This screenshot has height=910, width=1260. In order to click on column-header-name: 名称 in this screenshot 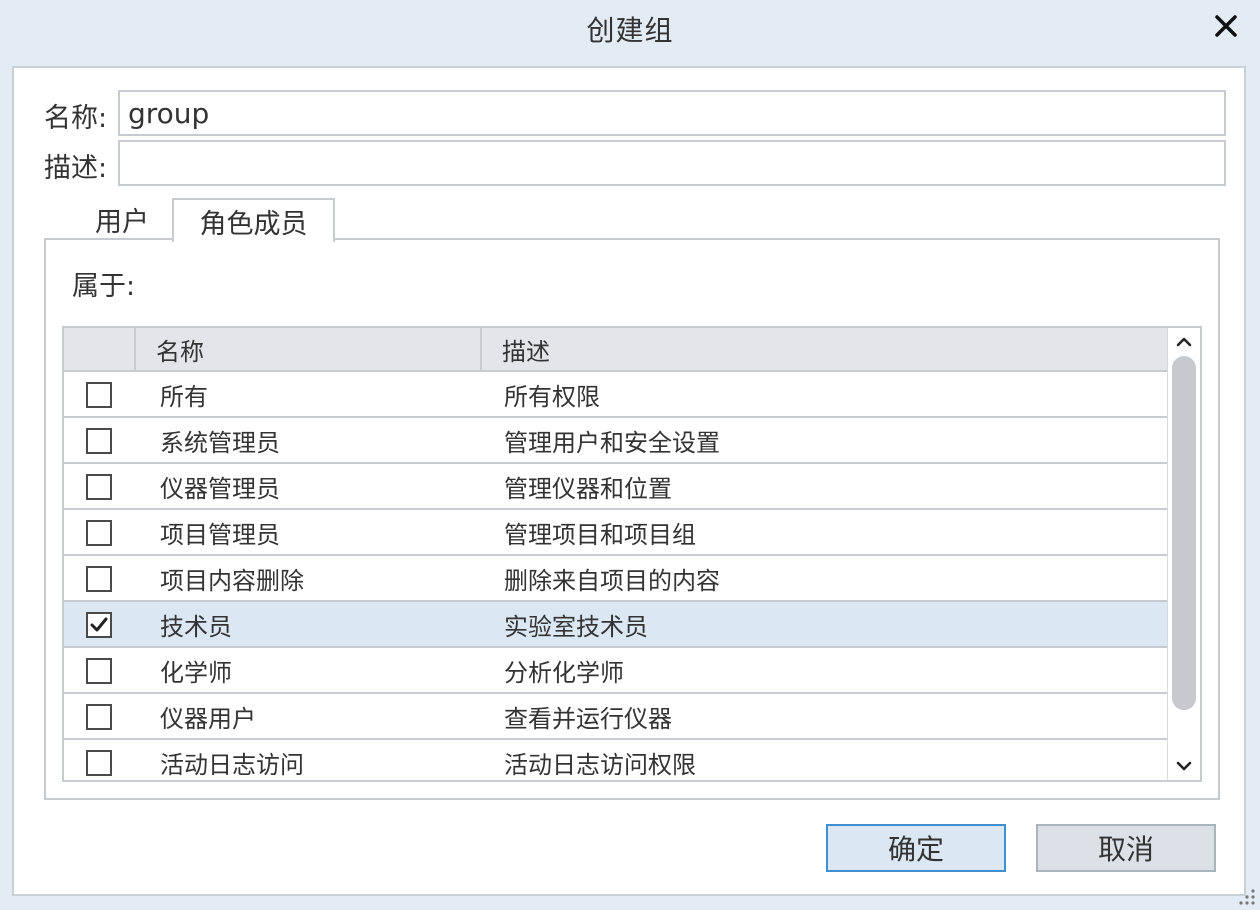, I will do `click(309, 349)`.